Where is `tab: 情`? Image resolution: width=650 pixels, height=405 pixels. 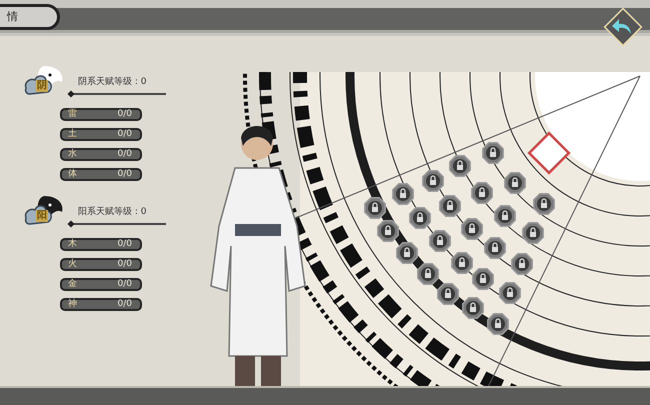 tab: 情 is located at coordinates (30, 17).